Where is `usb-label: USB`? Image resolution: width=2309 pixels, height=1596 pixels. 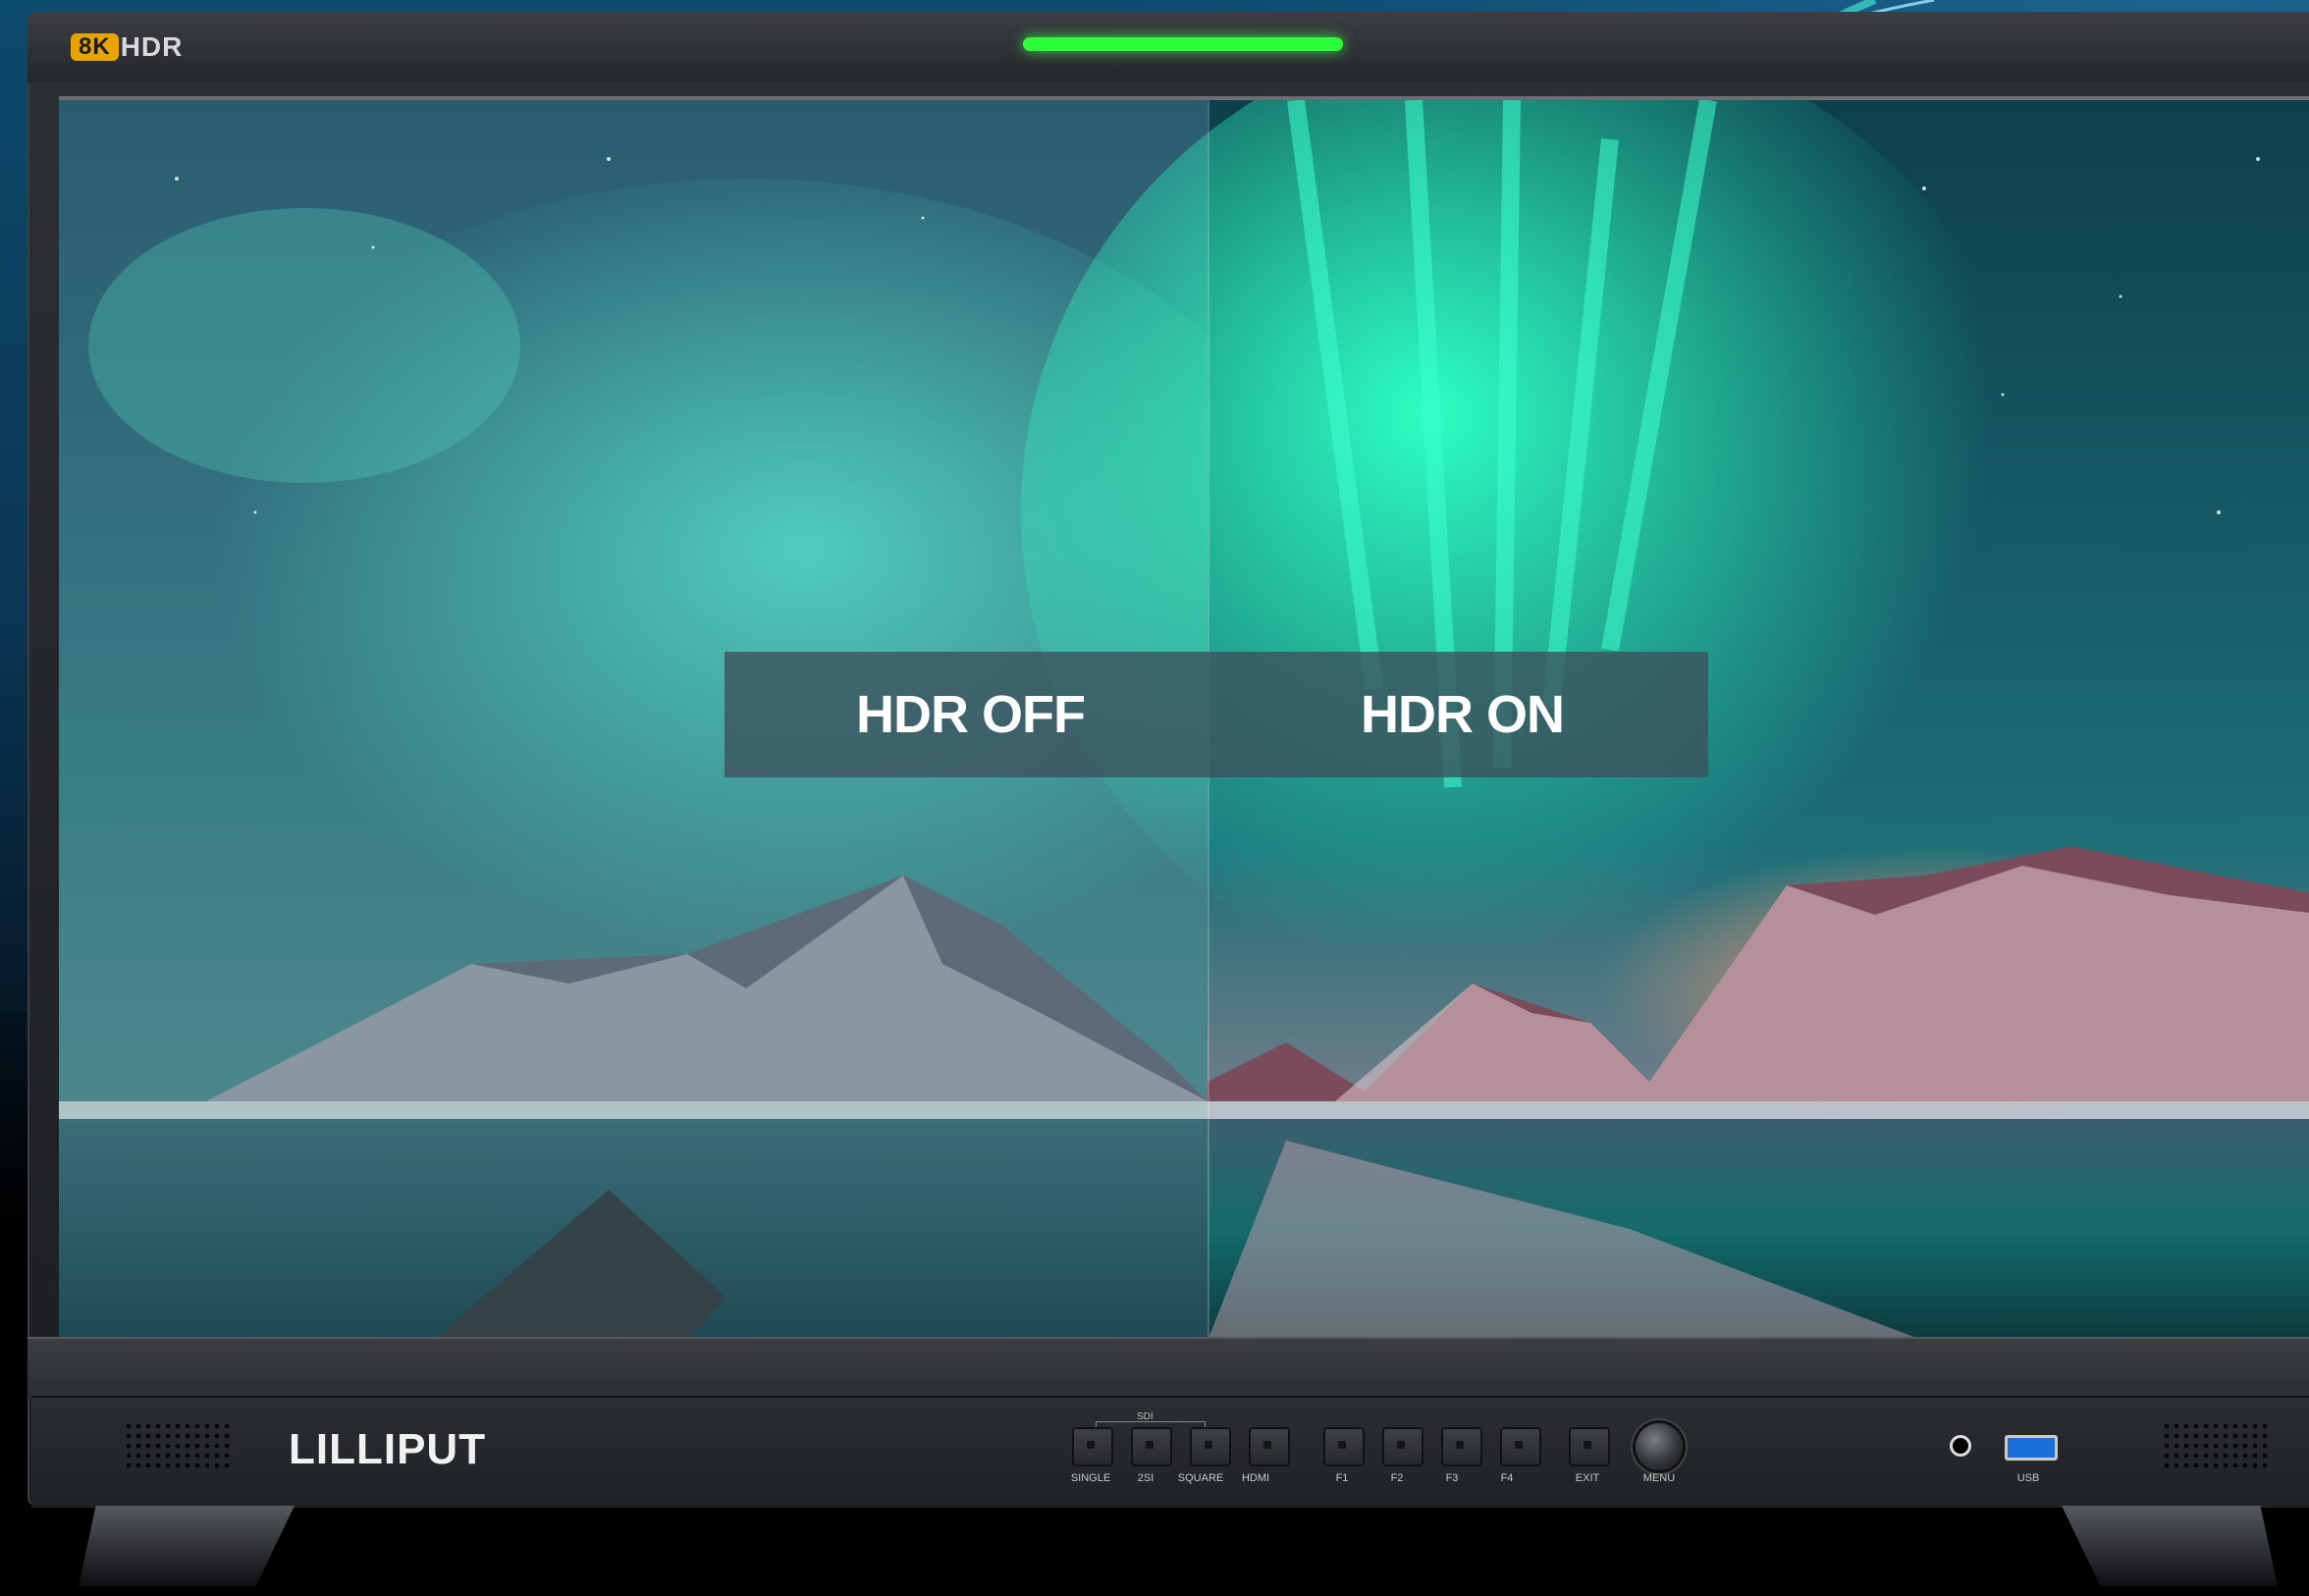 usb-label: USB is located at coordinates (2028, 1478).